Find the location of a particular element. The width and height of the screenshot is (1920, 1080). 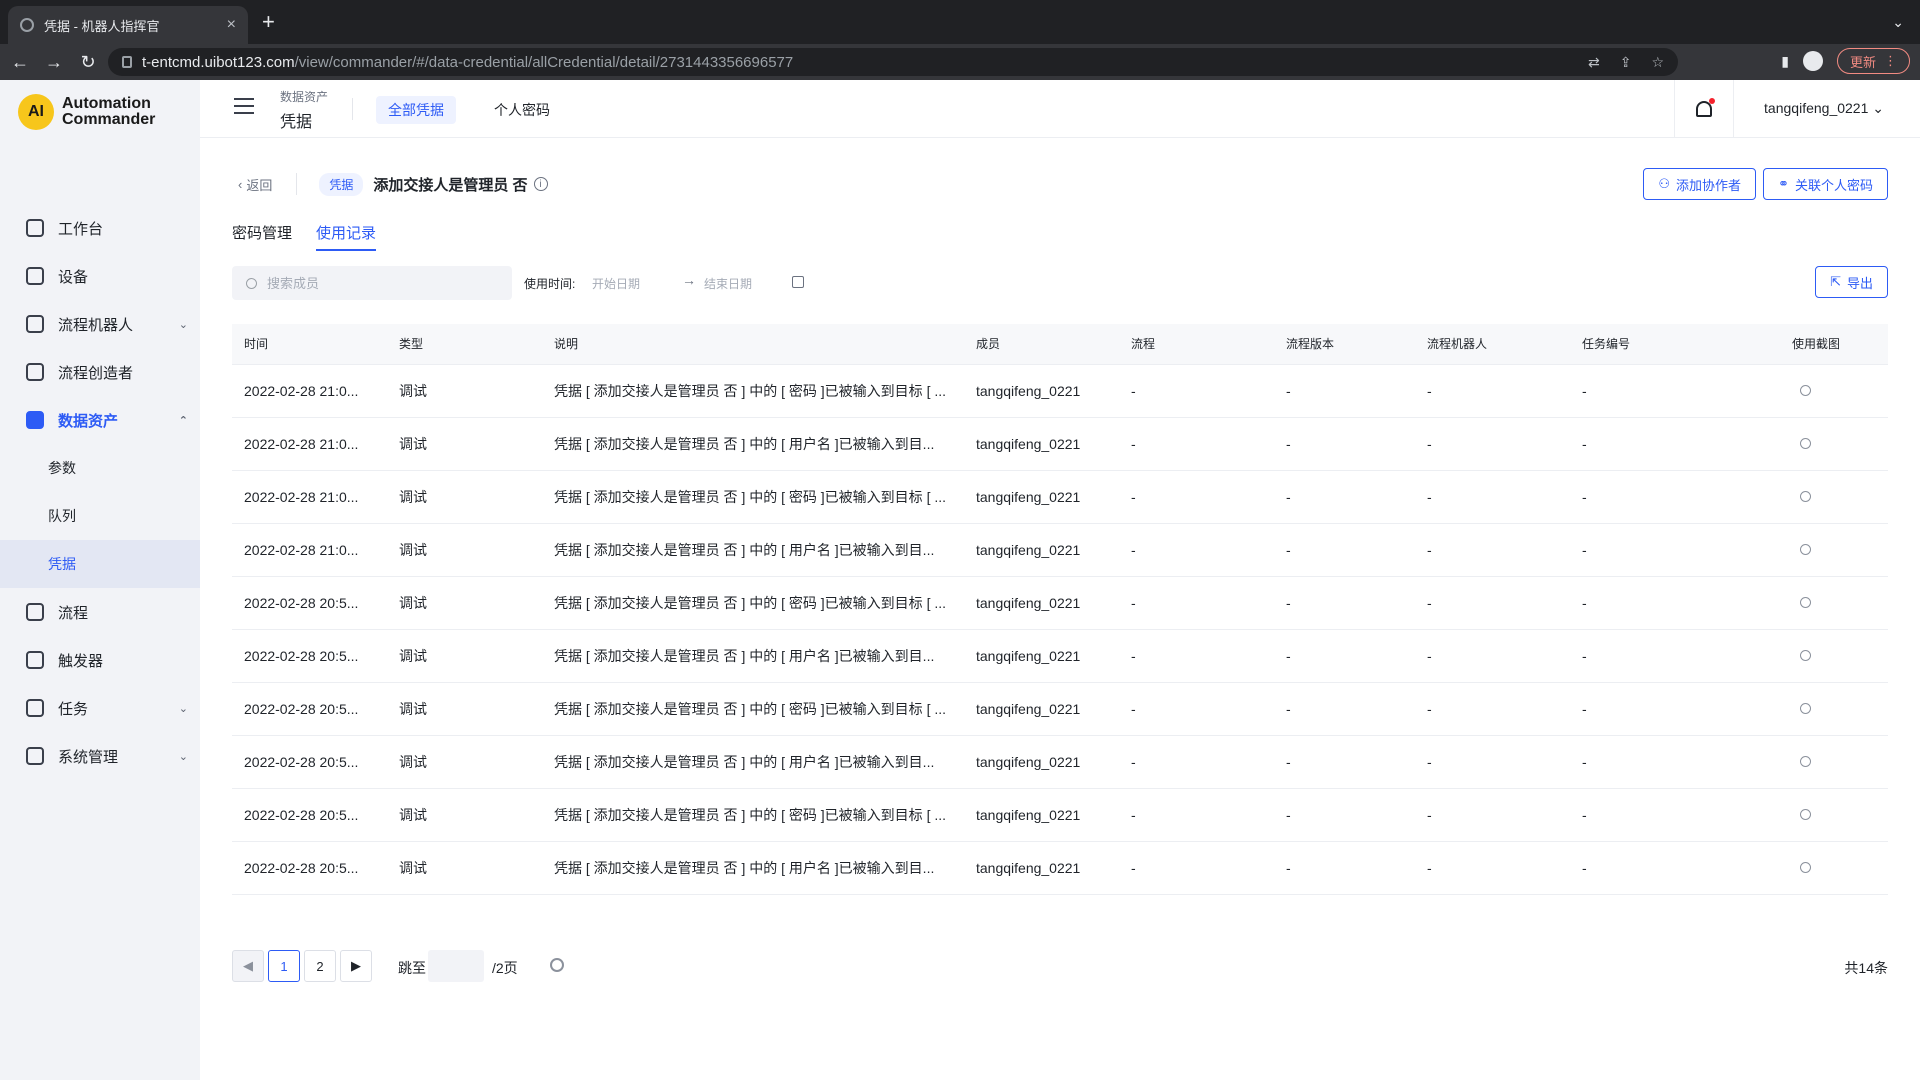

end-date-input: 结束日期 is located at coordinates (728, 283).